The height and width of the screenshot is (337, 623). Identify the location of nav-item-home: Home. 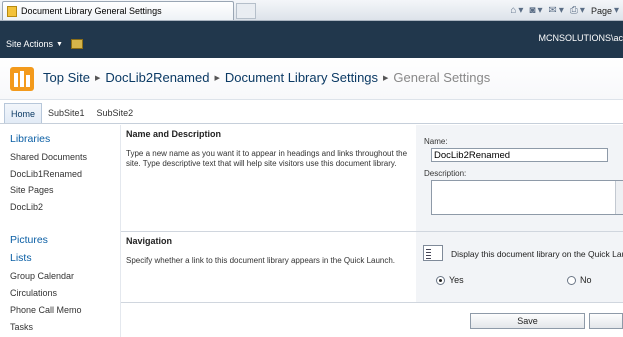
(23, 113).